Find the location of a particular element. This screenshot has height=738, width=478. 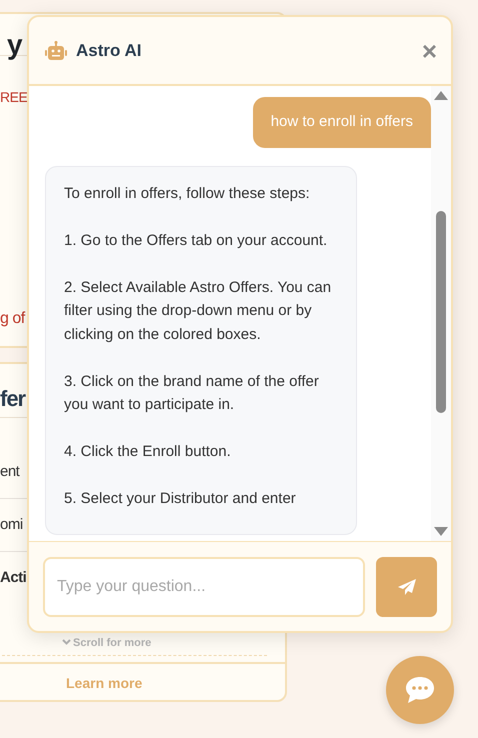

send-icon is located at coordinates (407, 586).